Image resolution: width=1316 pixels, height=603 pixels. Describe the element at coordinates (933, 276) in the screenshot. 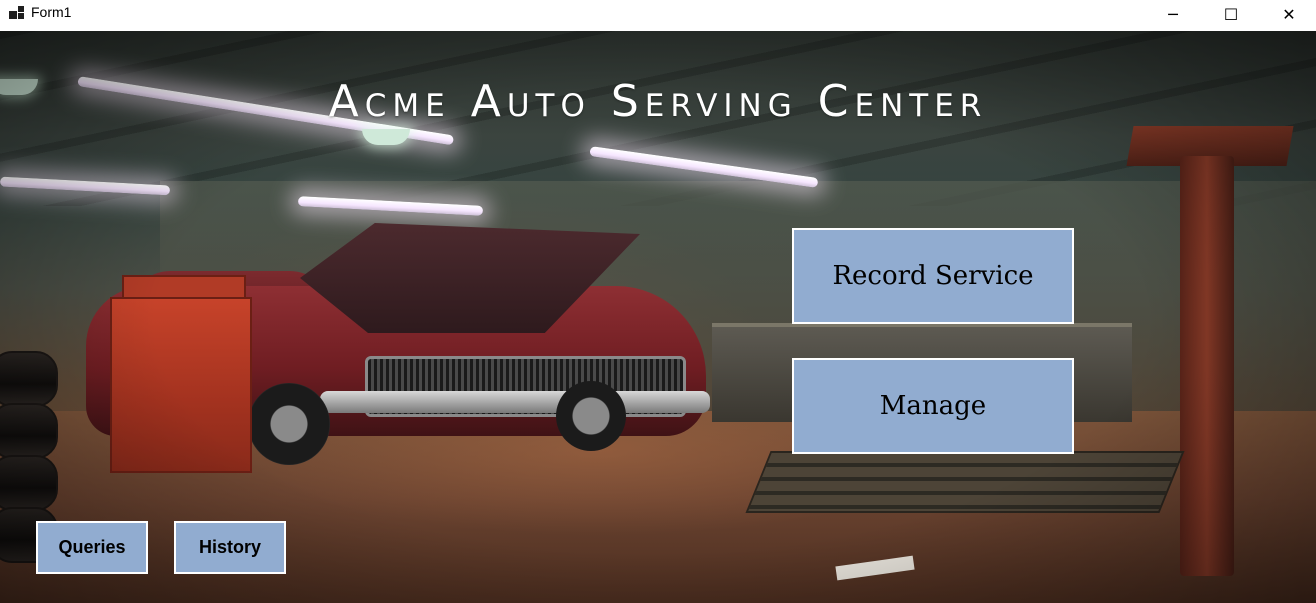

I see `record-service-button: Record Service` at that location.